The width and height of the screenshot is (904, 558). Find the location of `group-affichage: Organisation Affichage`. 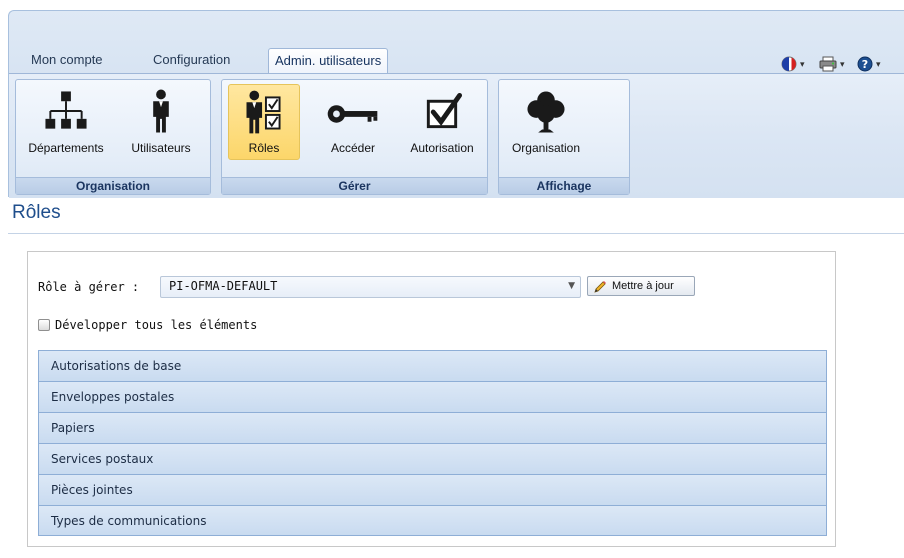

group-affichage: Organisation Affichage is located at coordinates (564, 137).